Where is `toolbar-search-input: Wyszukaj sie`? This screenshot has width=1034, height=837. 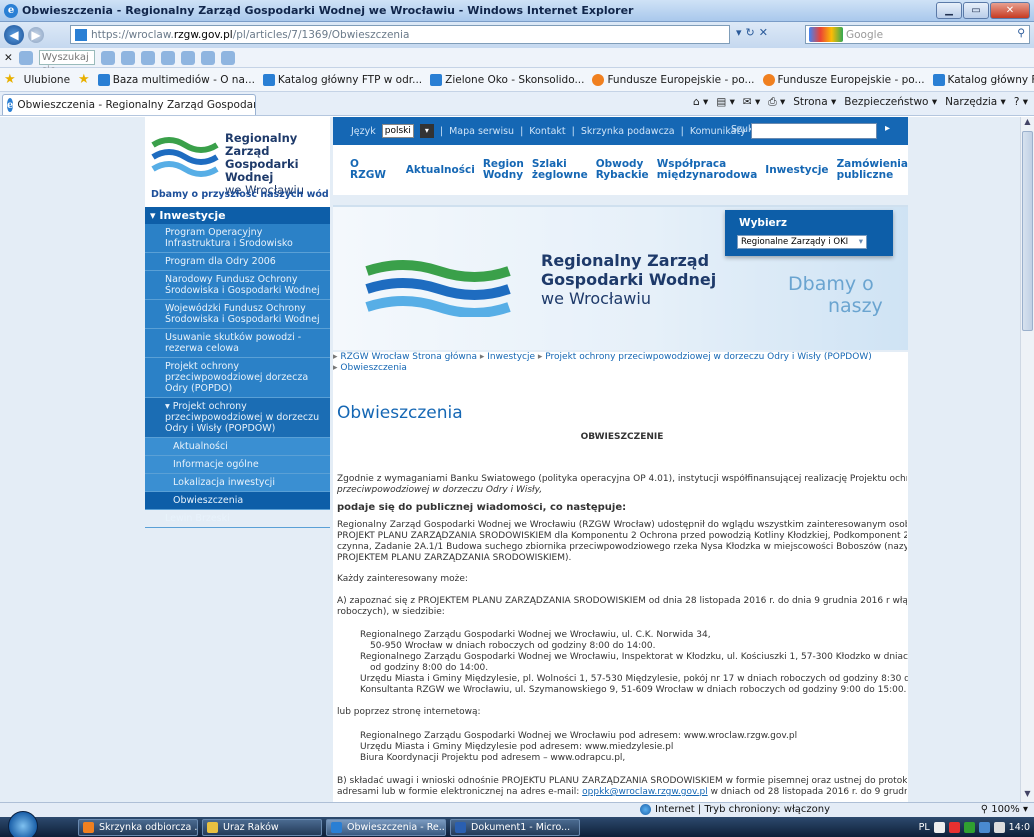 toolbar-search-input: Wyszukaj sie is located at coordinates (66, 63).